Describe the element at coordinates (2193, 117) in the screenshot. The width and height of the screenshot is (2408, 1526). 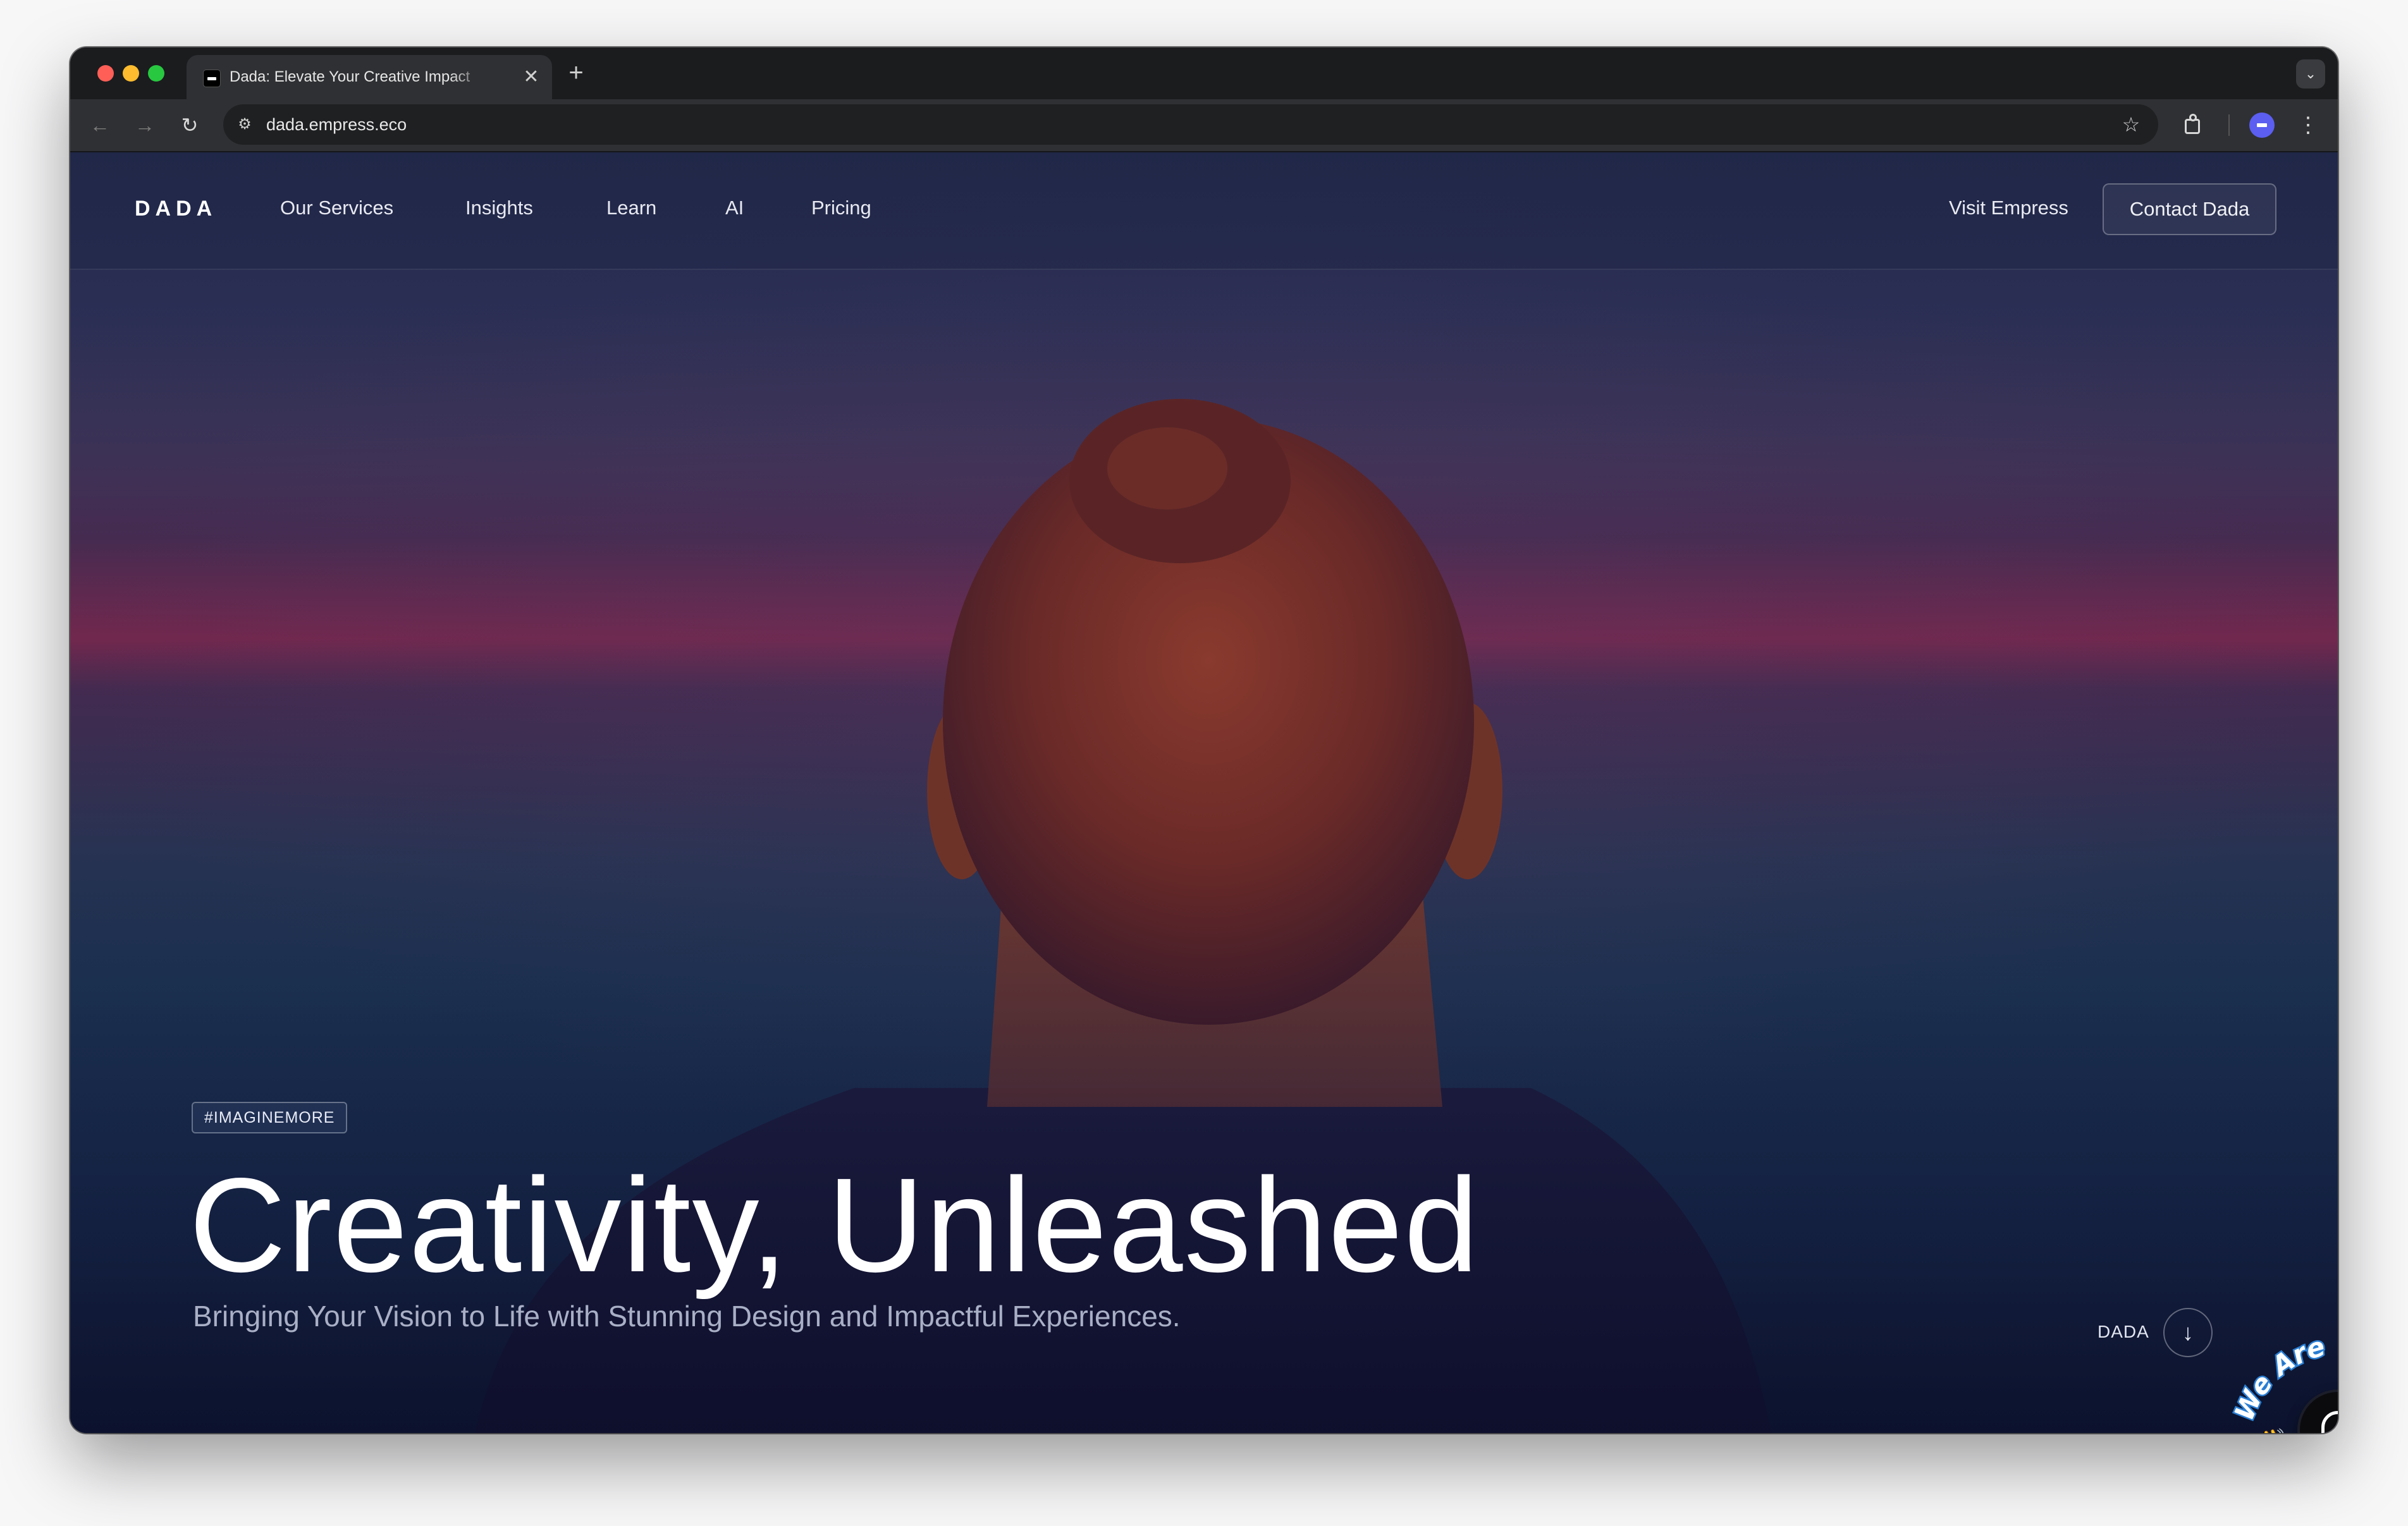
I see `puzzle-knob-shape` at that location.